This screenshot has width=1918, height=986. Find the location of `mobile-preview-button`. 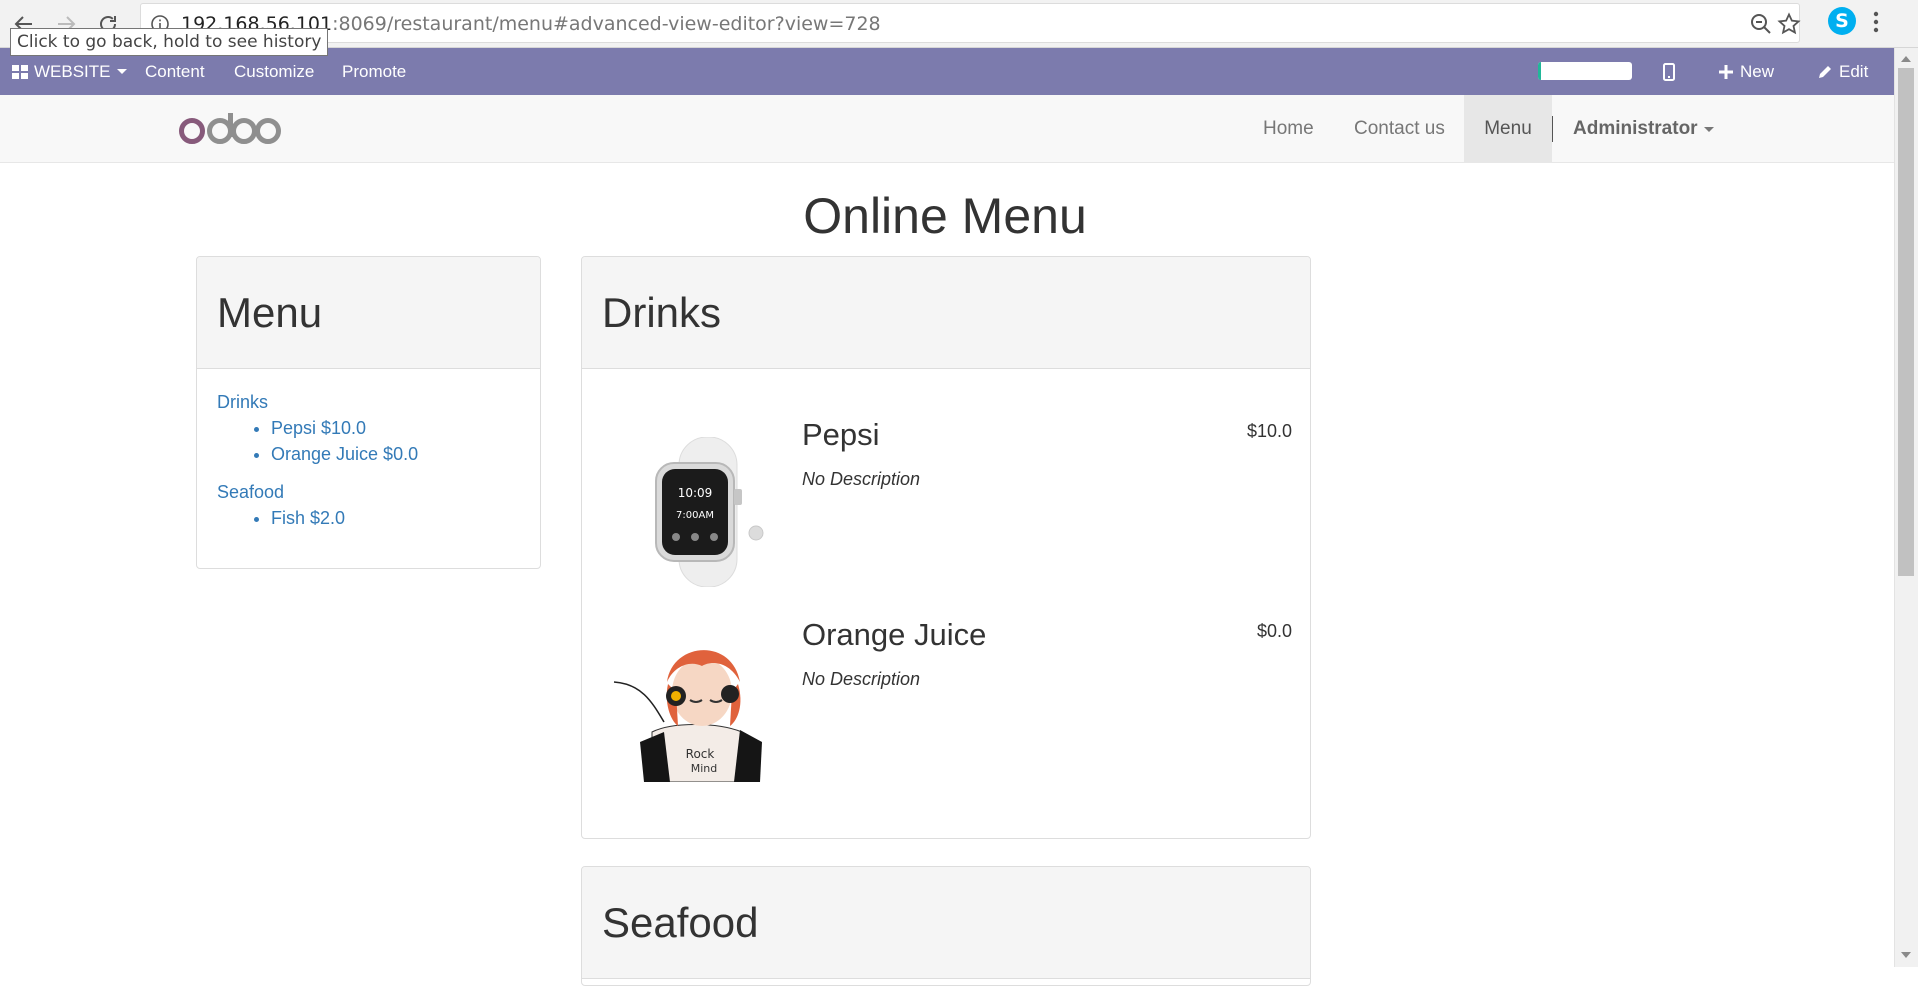

mobile-preview-button is located at coordinates (1672, 71).